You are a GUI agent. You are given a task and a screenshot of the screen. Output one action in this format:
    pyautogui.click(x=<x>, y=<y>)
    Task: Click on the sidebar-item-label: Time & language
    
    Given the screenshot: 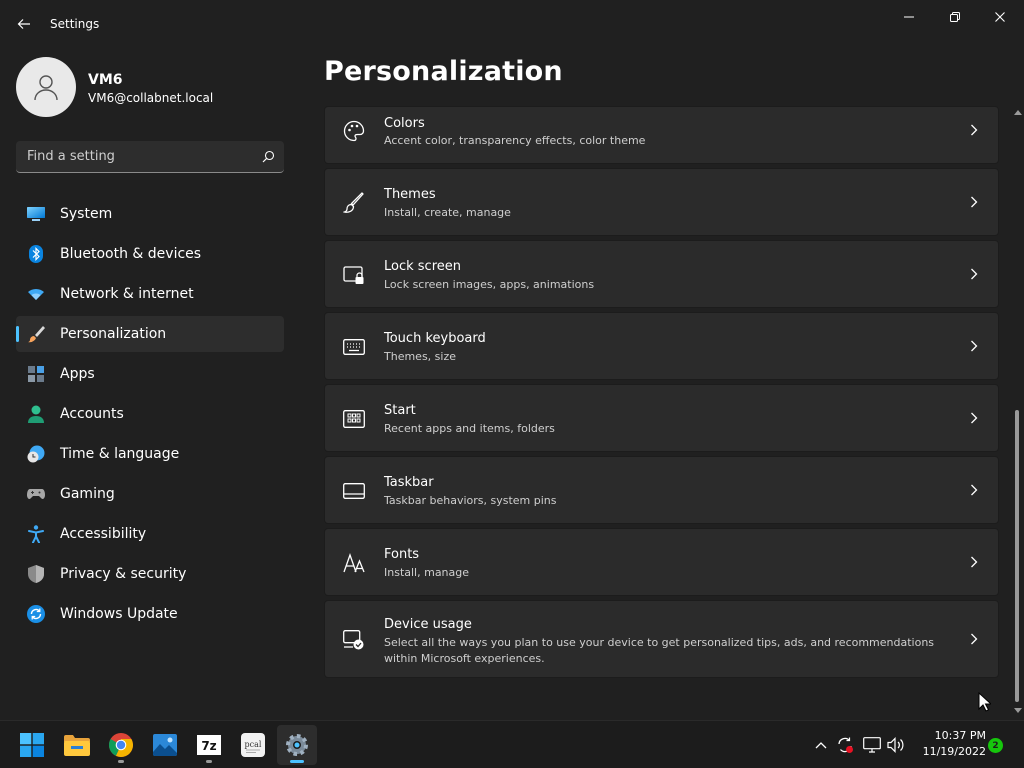 What is the action you would take?
    pyautogui.click(x=120, y=454)
    